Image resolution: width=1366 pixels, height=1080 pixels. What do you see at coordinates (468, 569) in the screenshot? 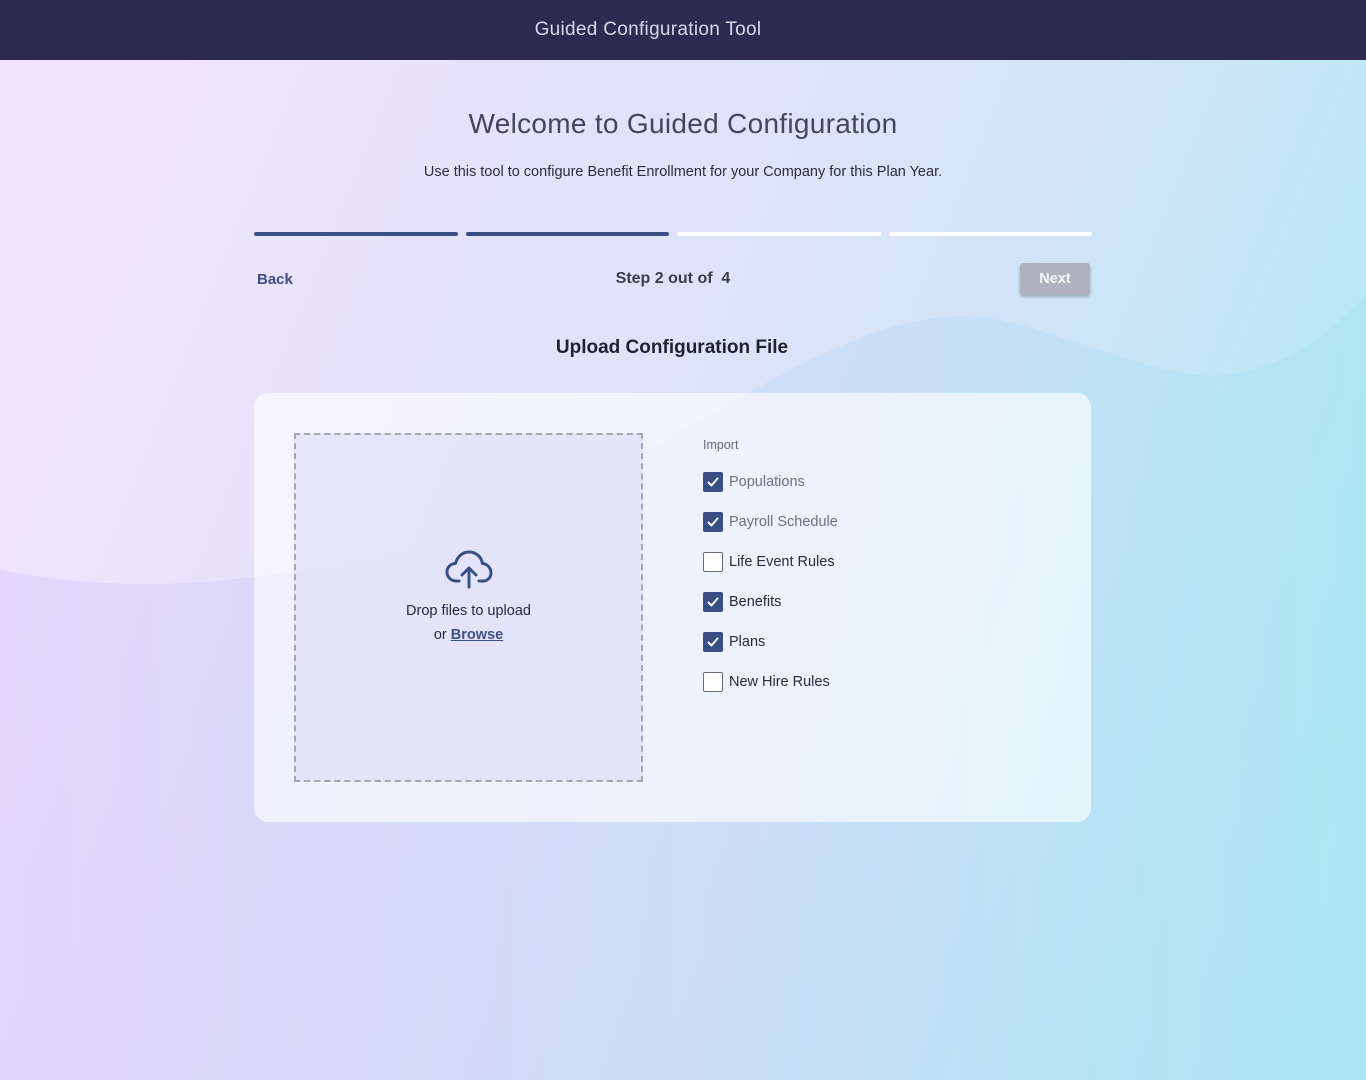
I see `cloud-upload-icon` at bounding box center [468, 569].